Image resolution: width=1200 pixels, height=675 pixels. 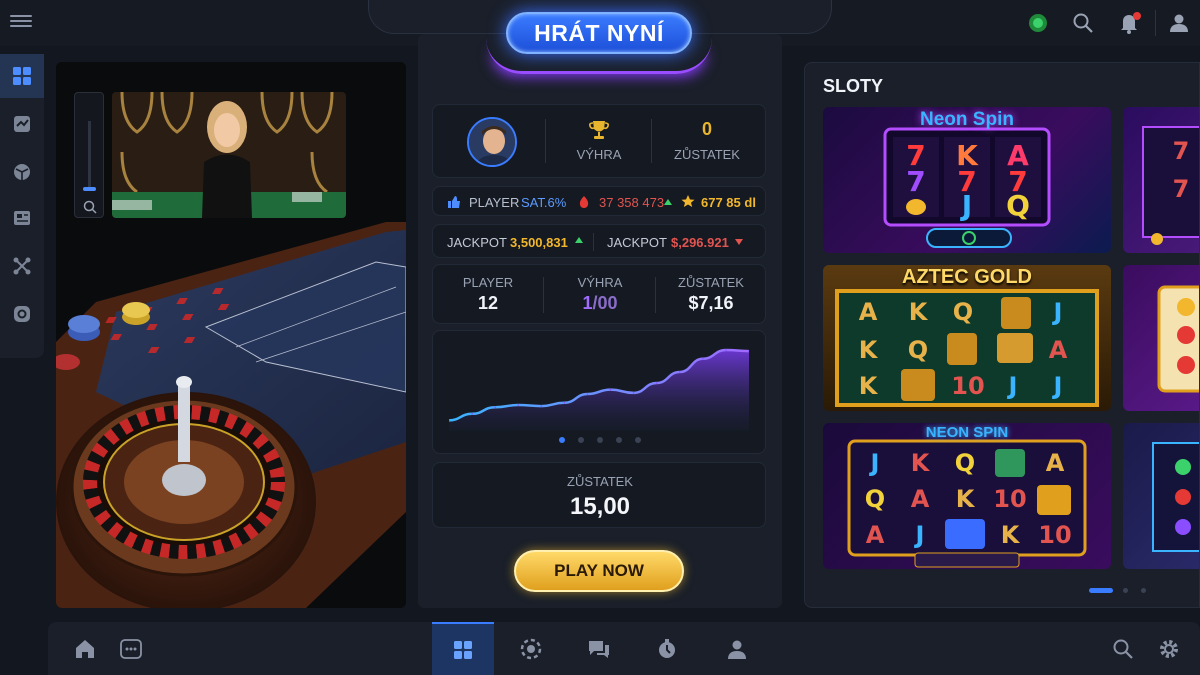 What do you see at coordinates (599, 33) in the screenshot?
I see `play-now-top-button: HRÁT NYNÍ` at bounding box center [599, 33].